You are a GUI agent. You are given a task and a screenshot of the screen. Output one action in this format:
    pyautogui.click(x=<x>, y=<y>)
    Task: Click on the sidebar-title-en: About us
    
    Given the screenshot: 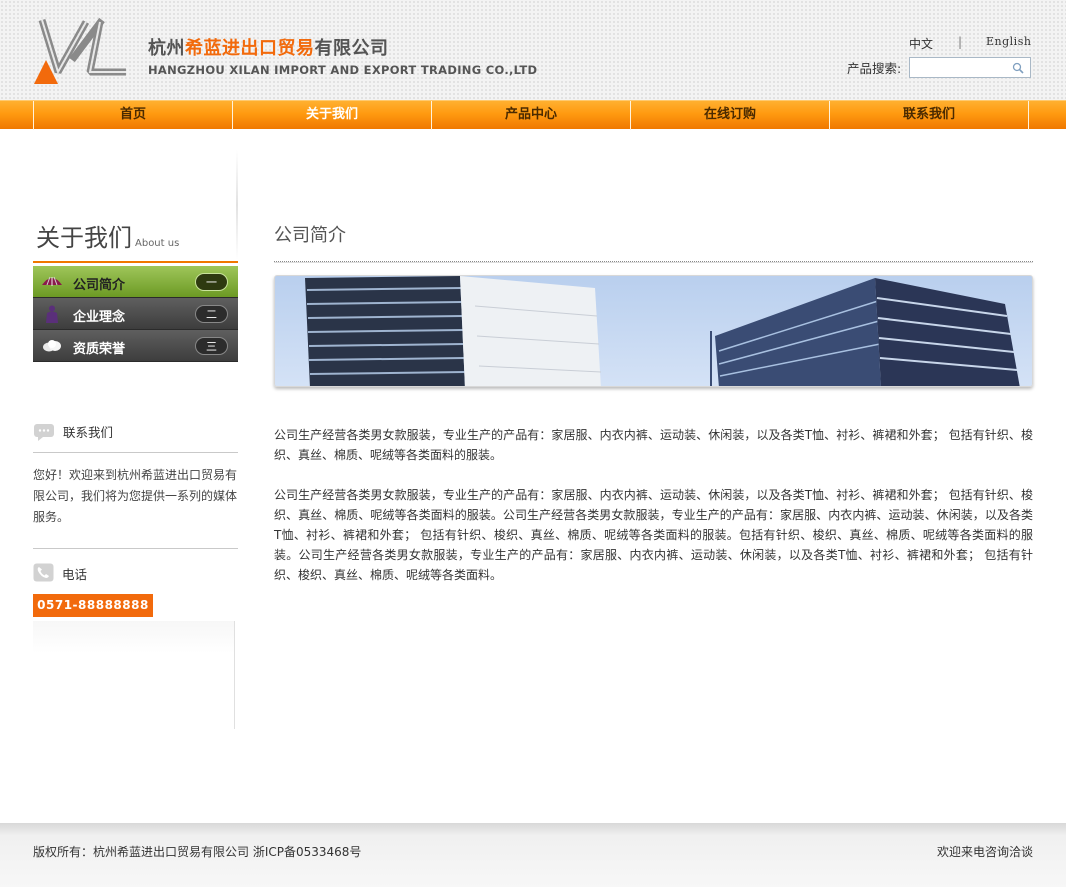 What is the action you would take?
    pyautogui.click(x=157, y=243)
    